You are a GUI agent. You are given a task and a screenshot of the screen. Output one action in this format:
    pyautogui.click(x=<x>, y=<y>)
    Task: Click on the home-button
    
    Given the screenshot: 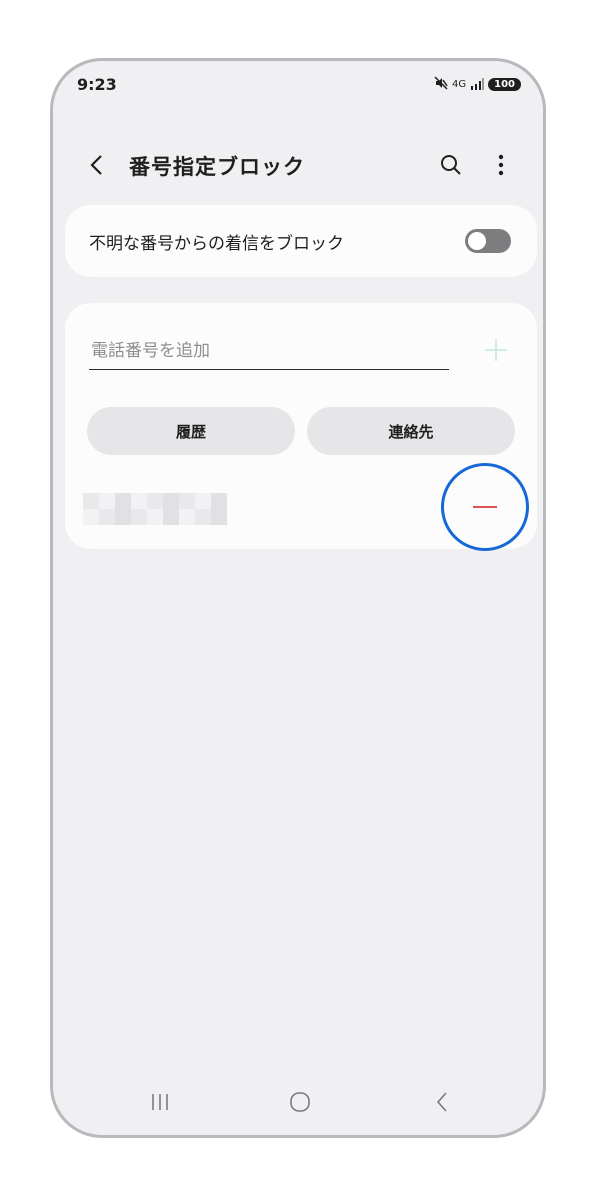 What is the action you would take?
    pyautogui.click(x=300, y=1102)
    